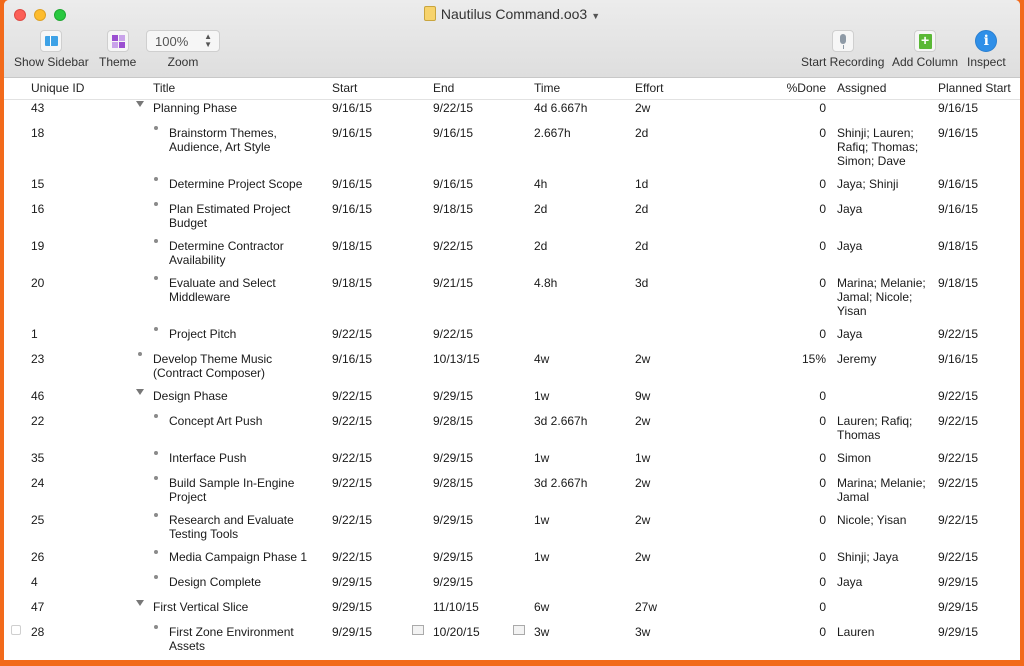 Image resolution: width=1024 pixels, height=666 pixels. Describe the element at coordinates (352, 632) in the screenshot. I see `cell-start: 9/29/15` at that location.